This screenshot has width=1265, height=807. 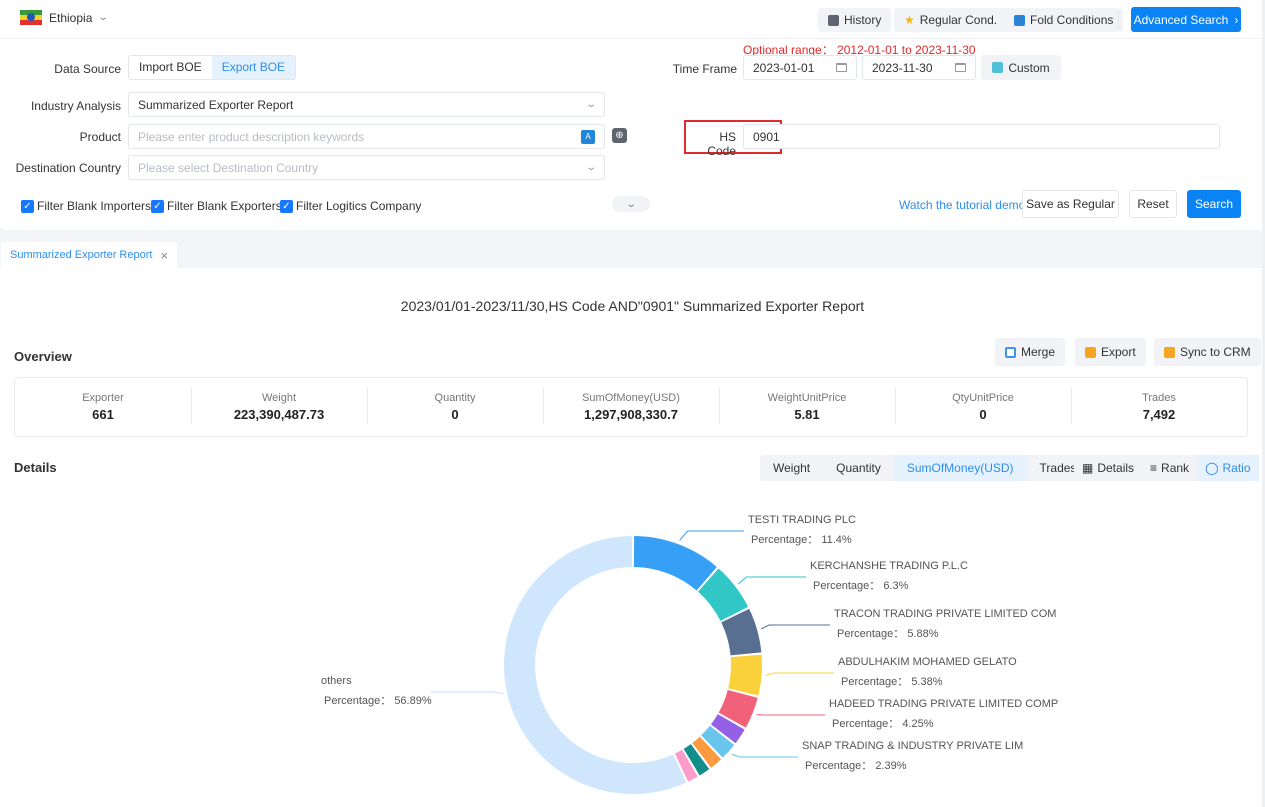 I want to click on filter-logistics-company-checkbox: ✓ Filter Logitics Company, so click(x=350, y=206).